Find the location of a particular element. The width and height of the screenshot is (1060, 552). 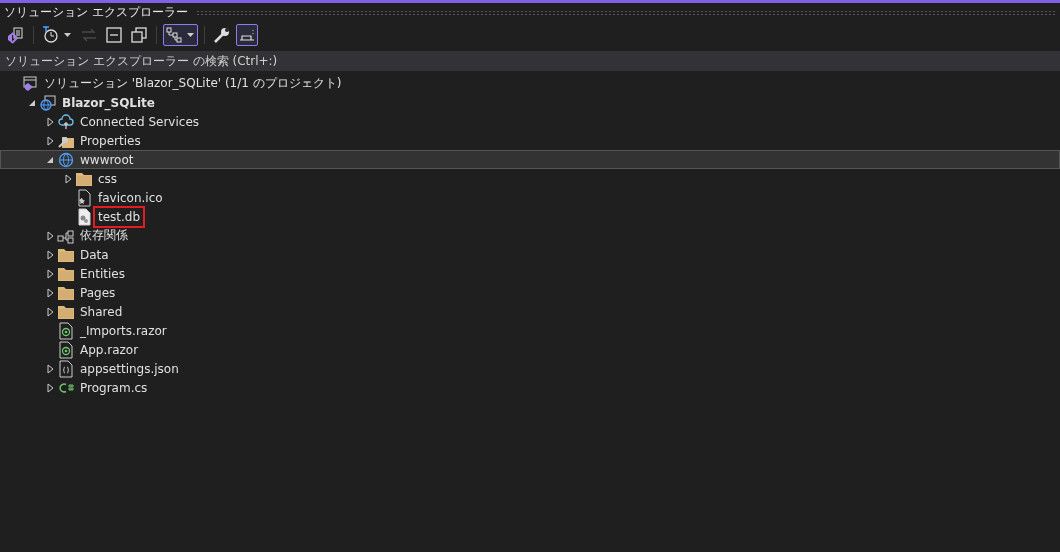

tree-item: appsettings.json is located at coordinates (530, 368).